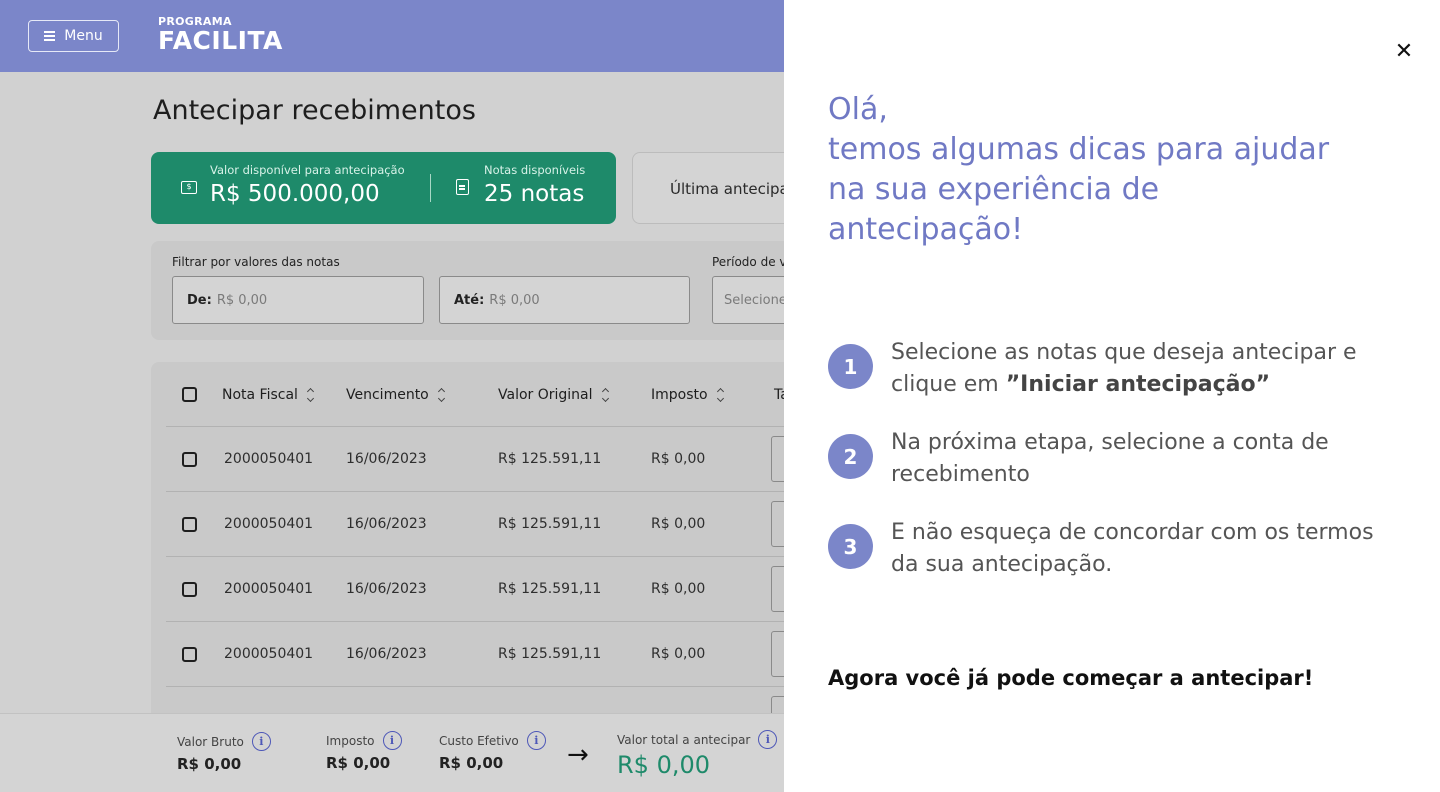 The image size is (1440, 792). What do you see at coordinates (364, 751) in the screenshot?
I see `footer-imposto: Imposto i R$ 0,00` at bounding box center [364, 751].